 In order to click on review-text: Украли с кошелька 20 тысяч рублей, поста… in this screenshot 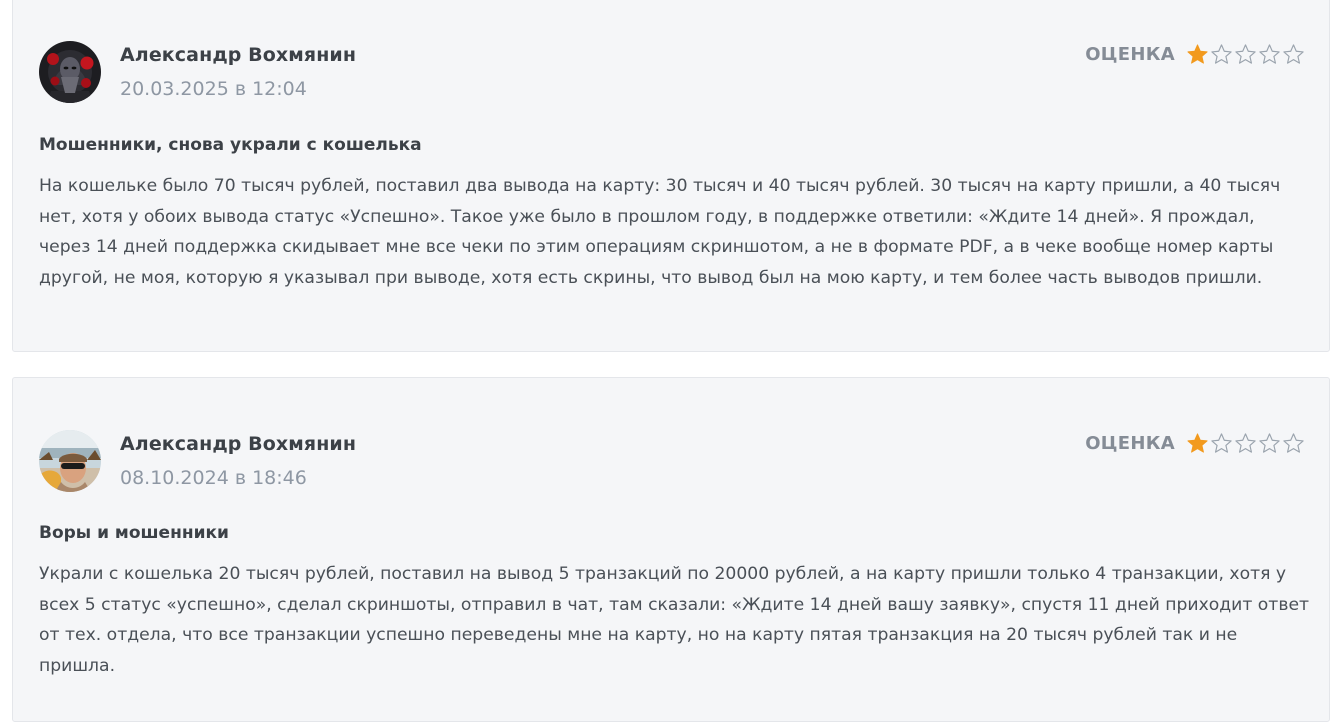, I will do `click(674, 620)`.